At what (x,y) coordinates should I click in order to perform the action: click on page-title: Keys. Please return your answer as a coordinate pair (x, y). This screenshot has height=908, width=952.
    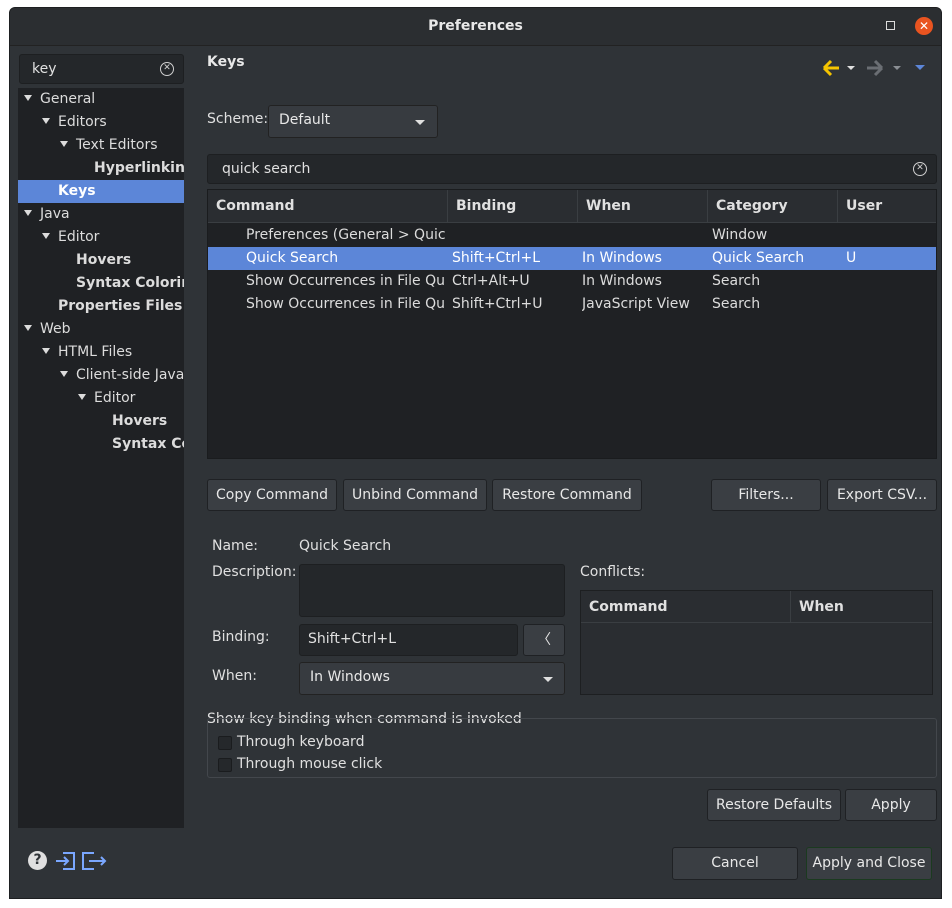
    Looking at the image, I should click on (226, 62).